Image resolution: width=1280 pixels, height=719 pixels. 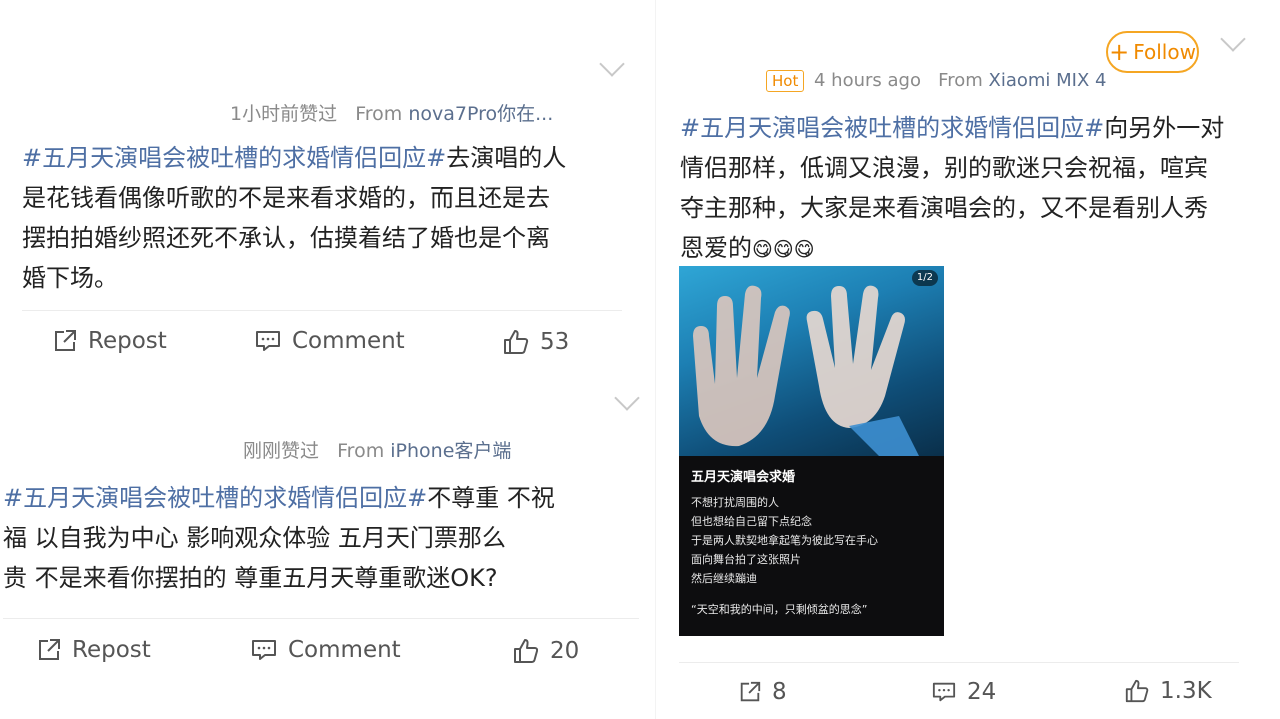 What do you see at coordinates (811, 361) in the screenshot?
I see `hands-photo` at bounding box center [811, 361].